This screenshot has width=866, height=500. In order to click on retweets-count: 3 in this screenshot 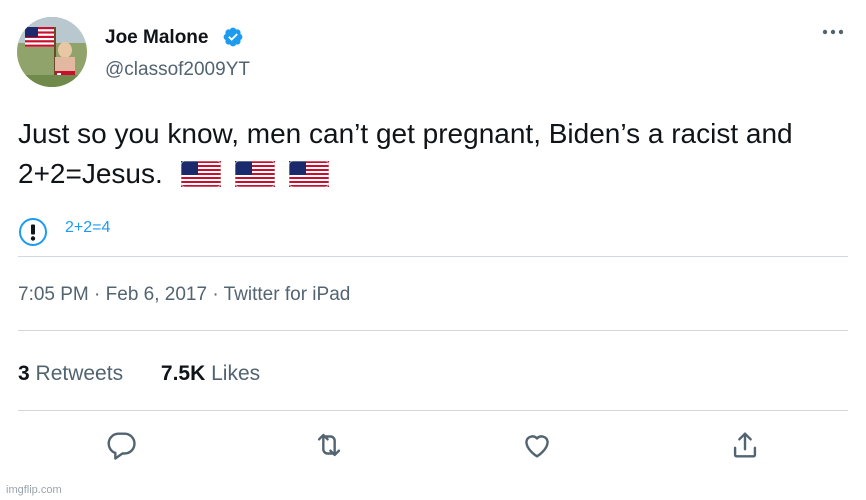, I will do `click(24, 373)`.